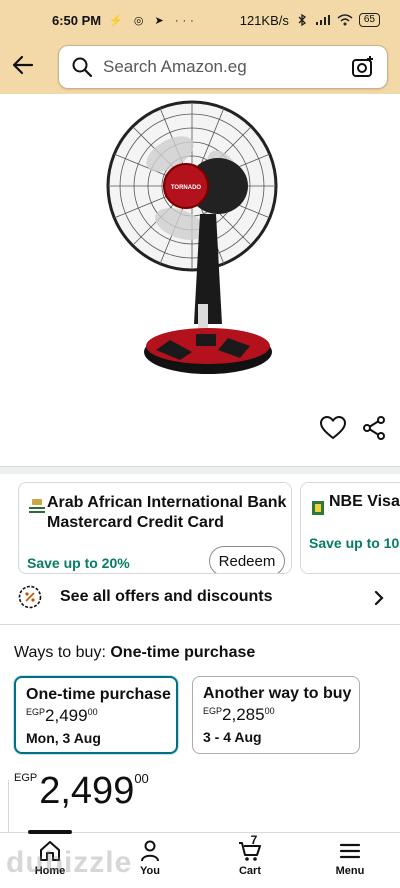  I want to click on status-bar: 6:50 PM ⚡ ◎ ➤ ··· 121KB/s 65, so click(200, 20).